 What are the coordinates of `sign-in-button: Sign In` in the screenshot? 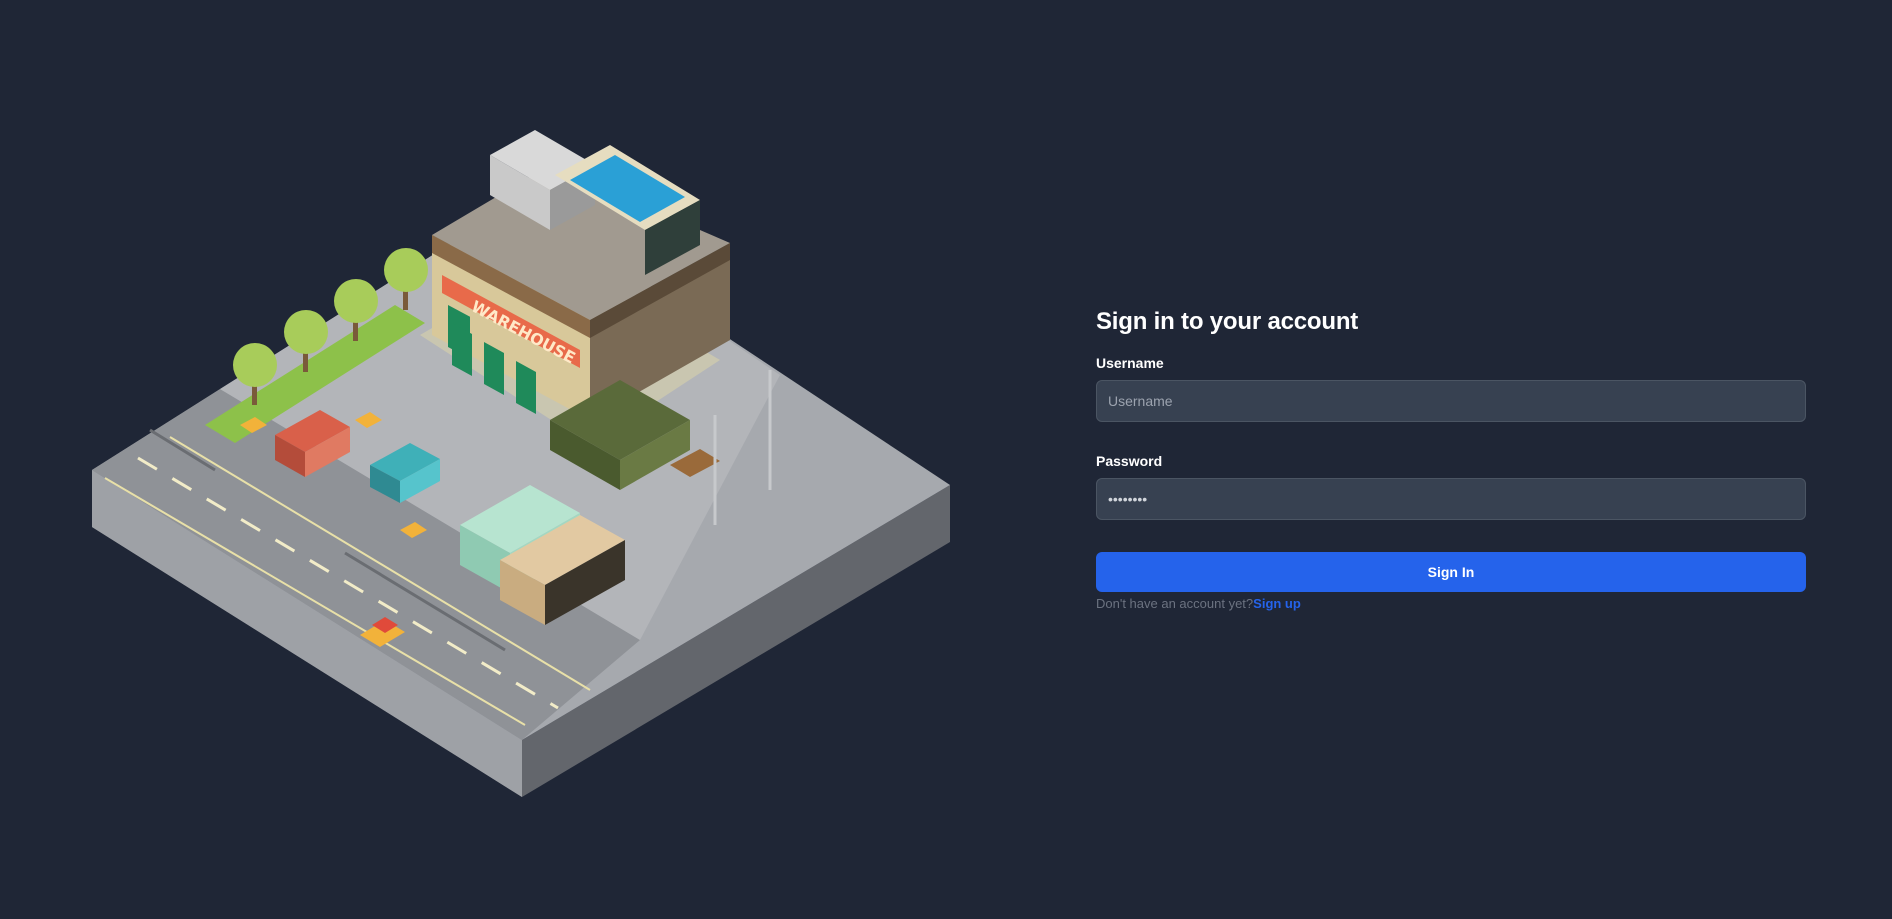 It's located at (1451, 572).